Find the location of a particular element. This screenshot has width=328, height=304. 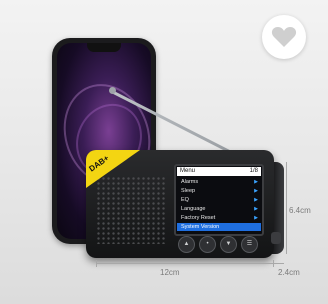

menu-item-label: Language is located at coordinates (193, 209).